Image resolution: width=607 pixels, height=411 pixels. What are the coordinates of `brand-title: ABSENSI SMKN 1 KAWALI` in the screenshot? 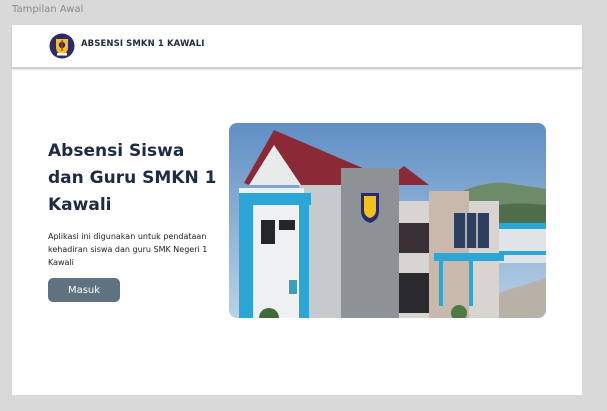 It's located at (143, 44).